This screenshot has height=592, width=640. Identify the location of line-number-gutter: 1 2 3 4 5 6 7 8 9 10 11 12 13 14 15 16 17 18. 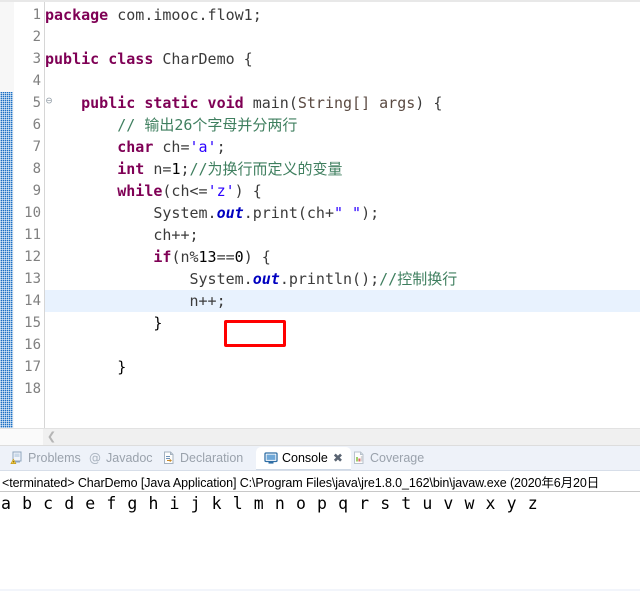
(29, 215).